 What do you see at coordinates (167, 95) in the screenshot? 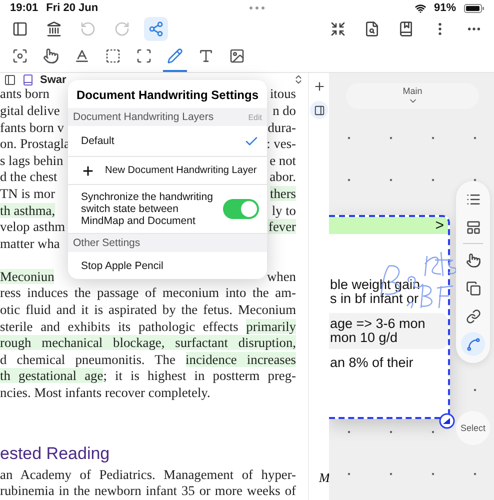
I see `popover-title: Document Handwriting Settings` at bounding box center [167, 95].